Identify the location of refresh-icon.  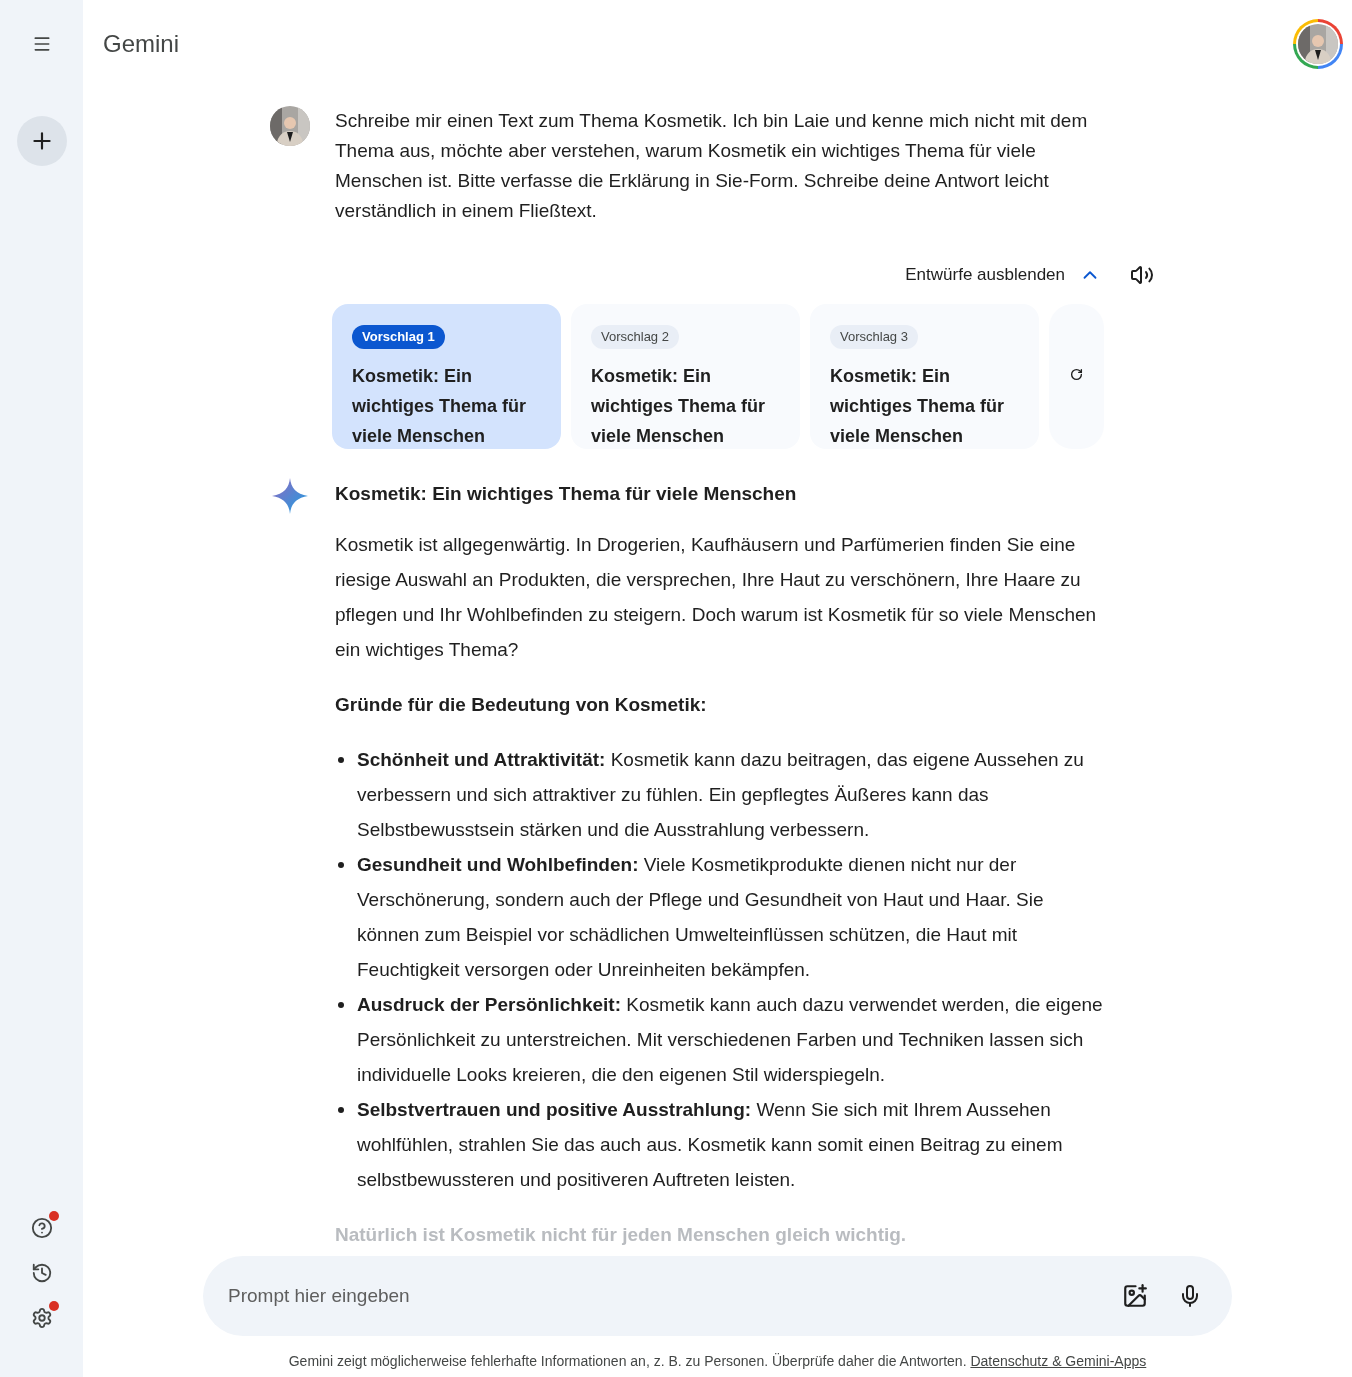
(1076, 374).